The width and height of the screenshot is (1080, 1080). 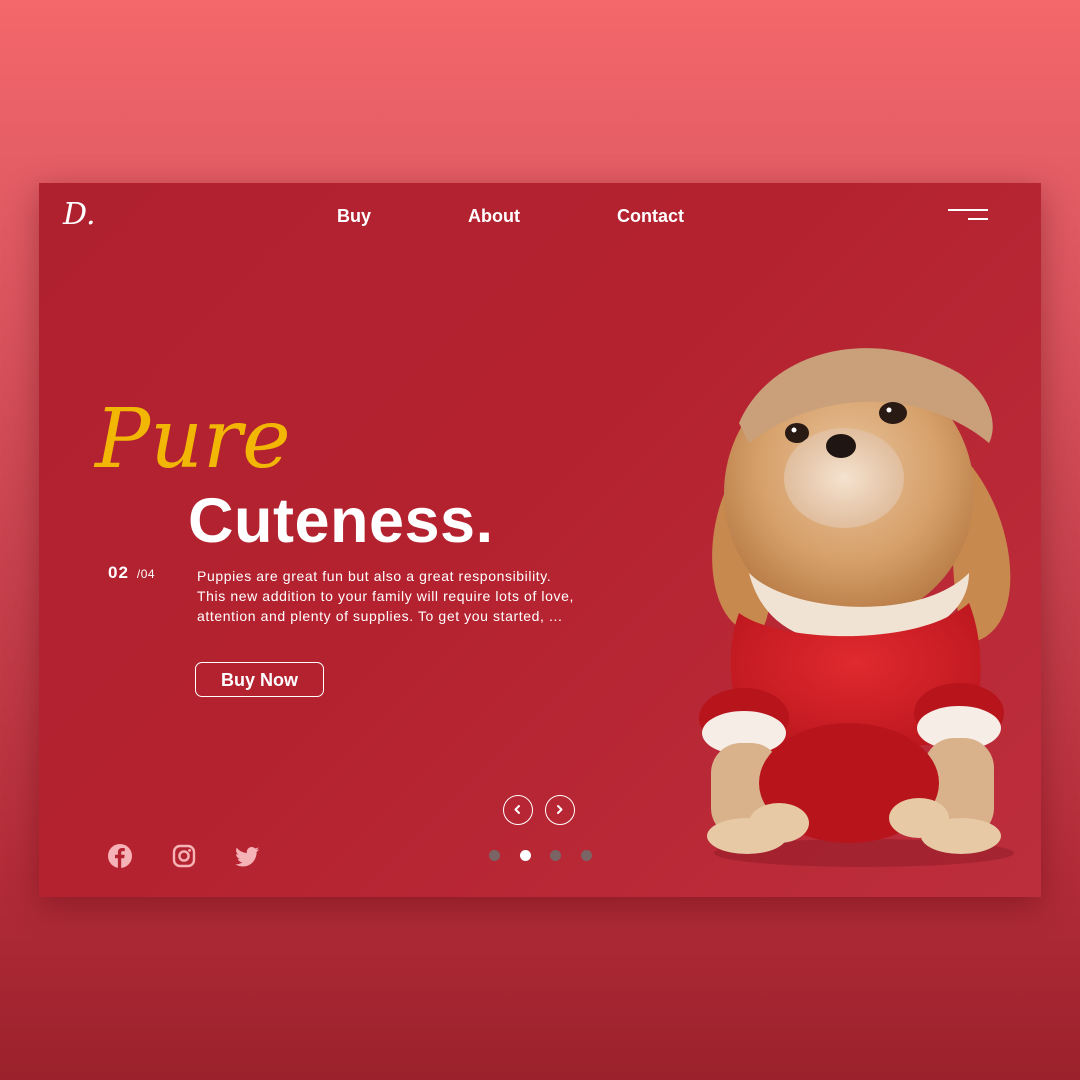 I want to click on chevron-right-icon, so click(x=560, y=809).